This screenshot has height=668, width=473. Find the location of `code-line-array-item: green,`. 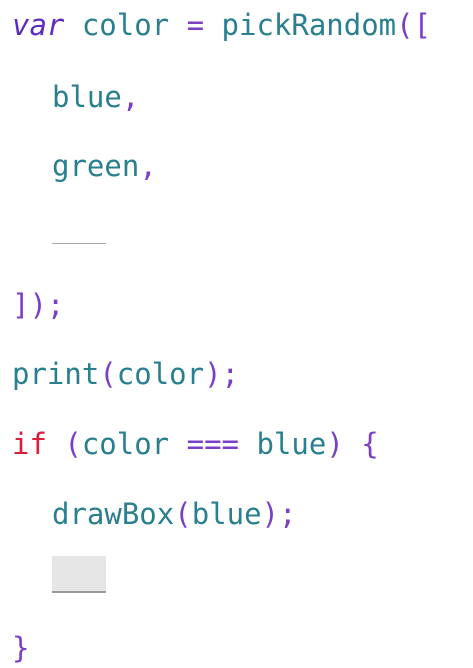

code-line-array-item: green, is located at coordinates (104, 166).